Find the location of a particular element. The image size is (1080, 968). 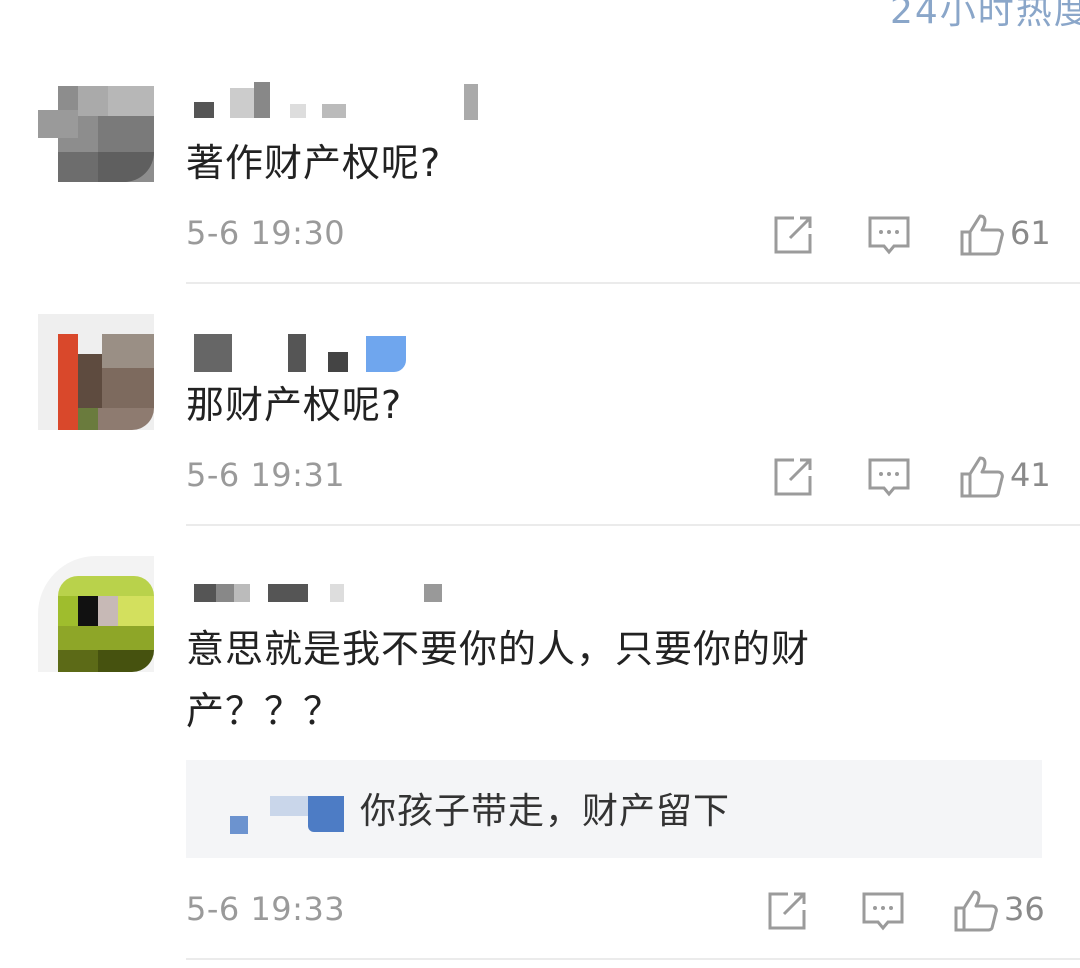

comment-actions: 61 is located at coordinates (896, 235).